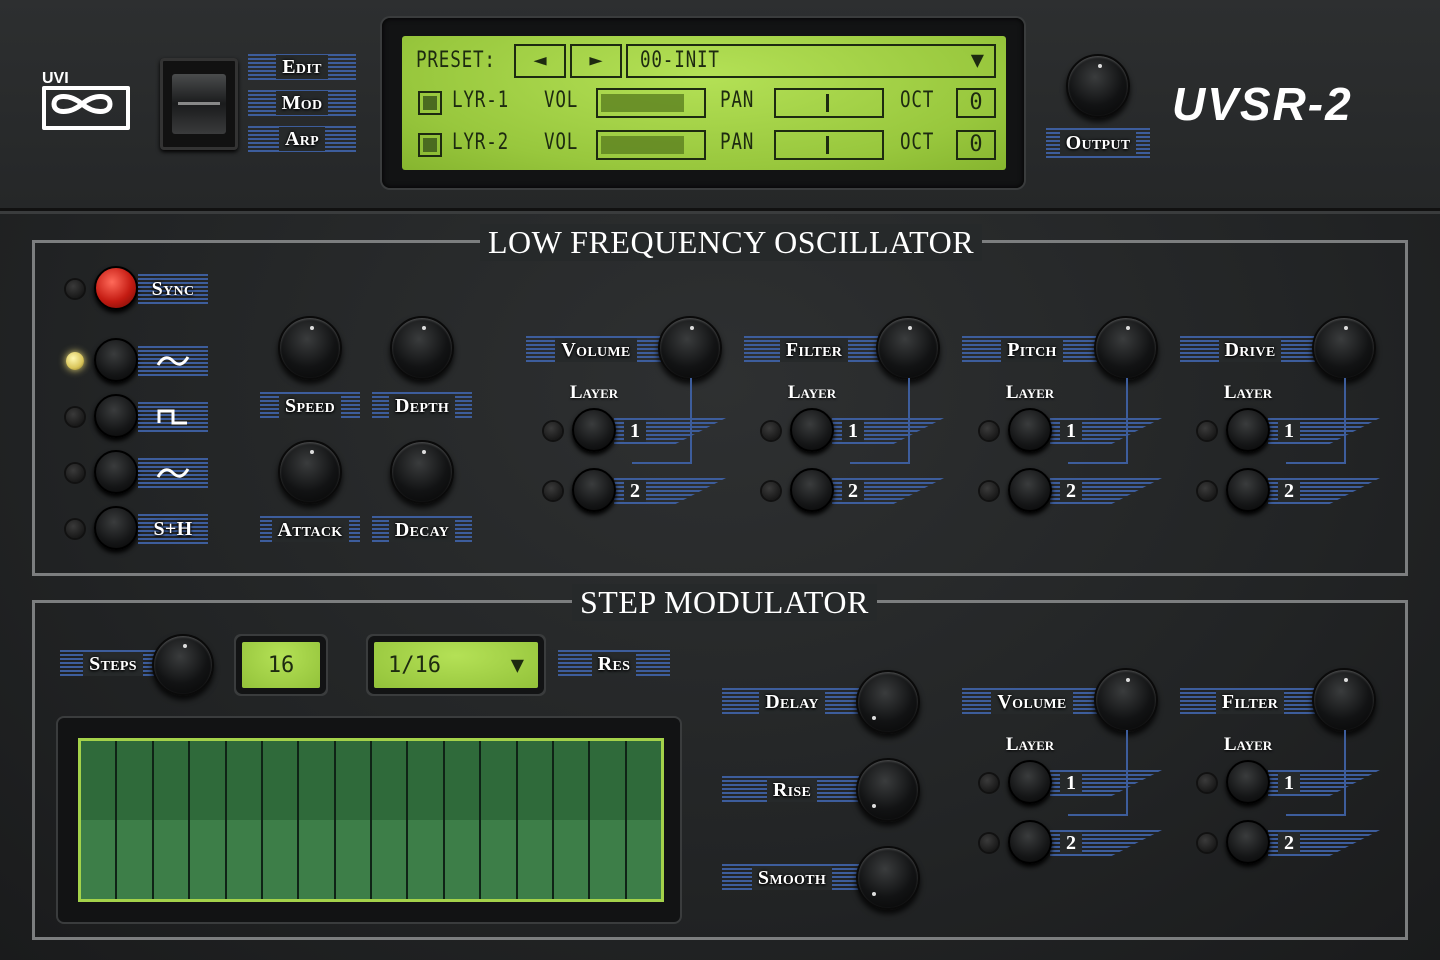 The width and height of the screenshot is (1440, 960). Describe the element at coordinates (430, 103) in the screenshot. I see `layer-1-checkbox` at that location.